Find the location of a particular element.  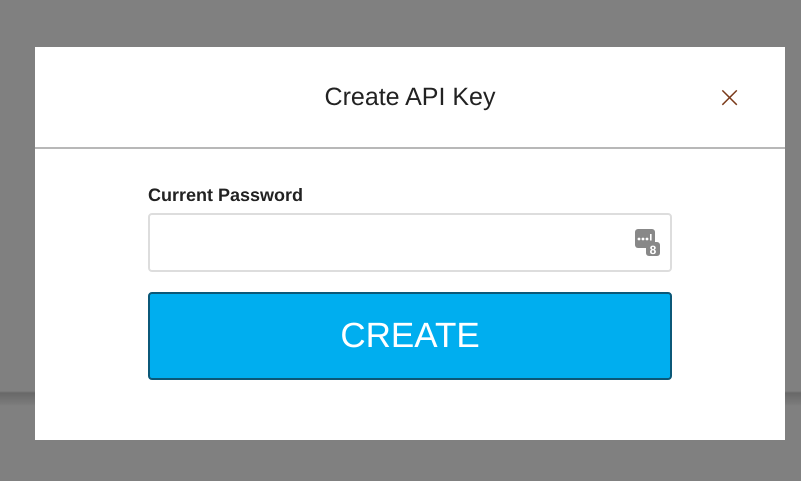

password-field: 8 is located at coordinates (410, 242).